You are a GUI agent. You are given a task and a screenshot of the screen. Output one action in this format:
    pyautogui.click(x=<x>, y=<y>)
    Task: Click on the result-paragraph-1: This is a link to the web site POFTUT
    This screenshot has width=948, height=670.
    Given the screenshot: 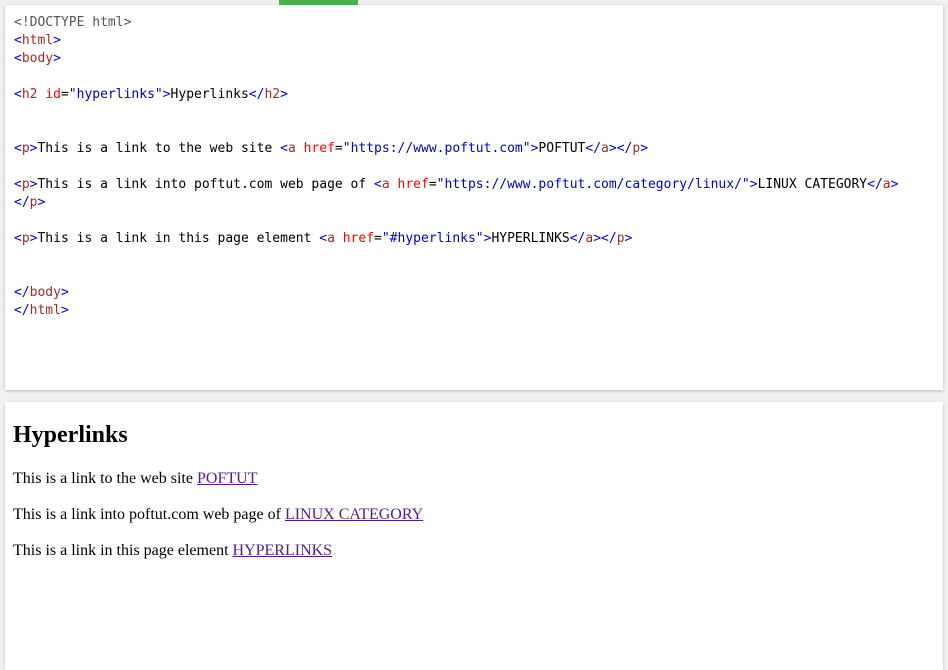 What is the action you would take?
    pyautogui.click(x=135, y=478)
    